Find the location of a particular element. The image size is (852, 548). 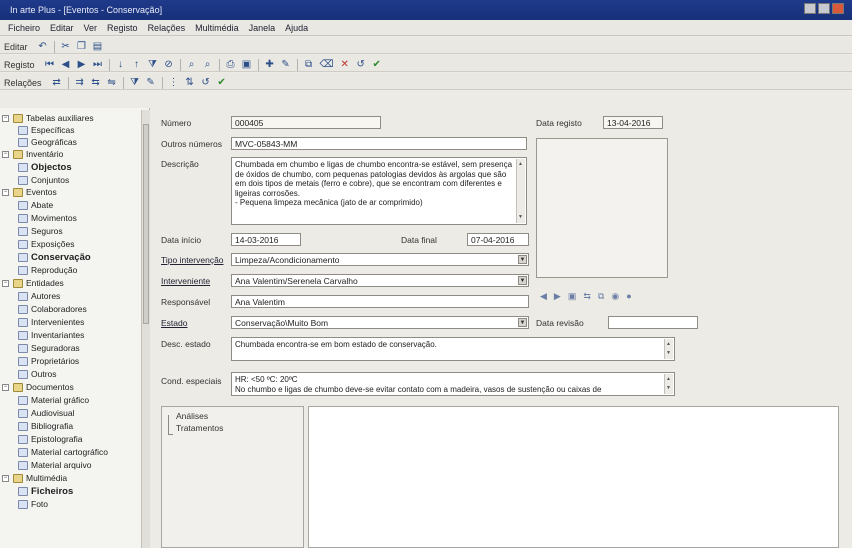

outros-numeros-field: MVC-05843-MM is located at coordinates (379, 143).